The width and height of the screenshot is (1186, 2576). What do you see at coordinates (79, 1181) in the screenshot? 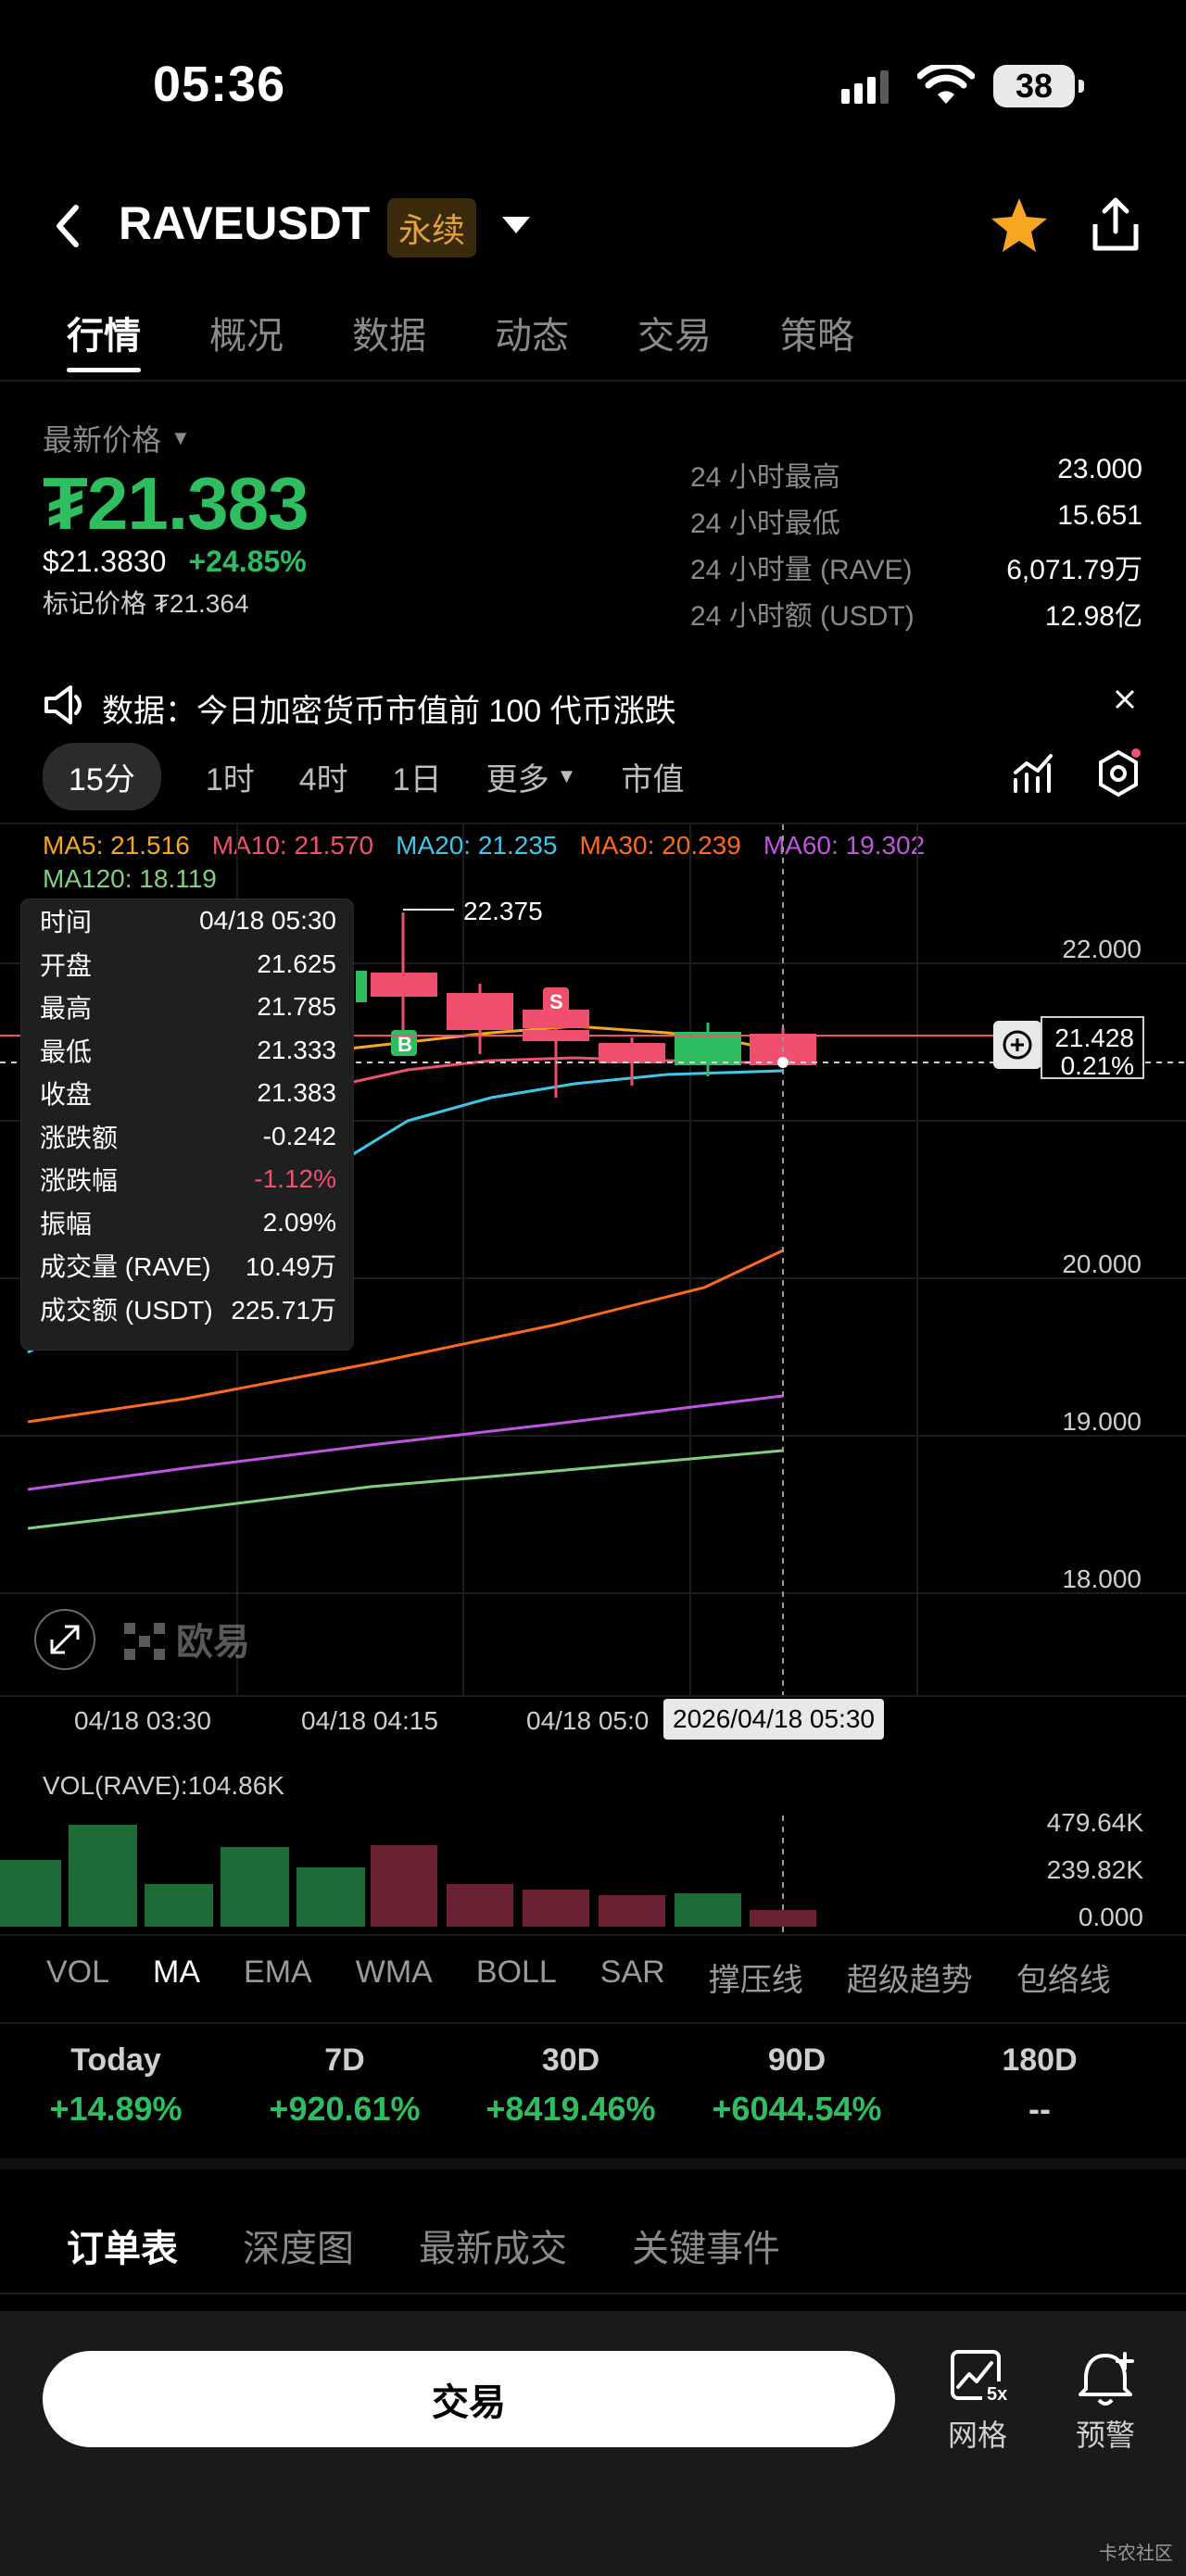
I see `tooltip-label: 涨跌幅` at bounding box center [79, 1181].